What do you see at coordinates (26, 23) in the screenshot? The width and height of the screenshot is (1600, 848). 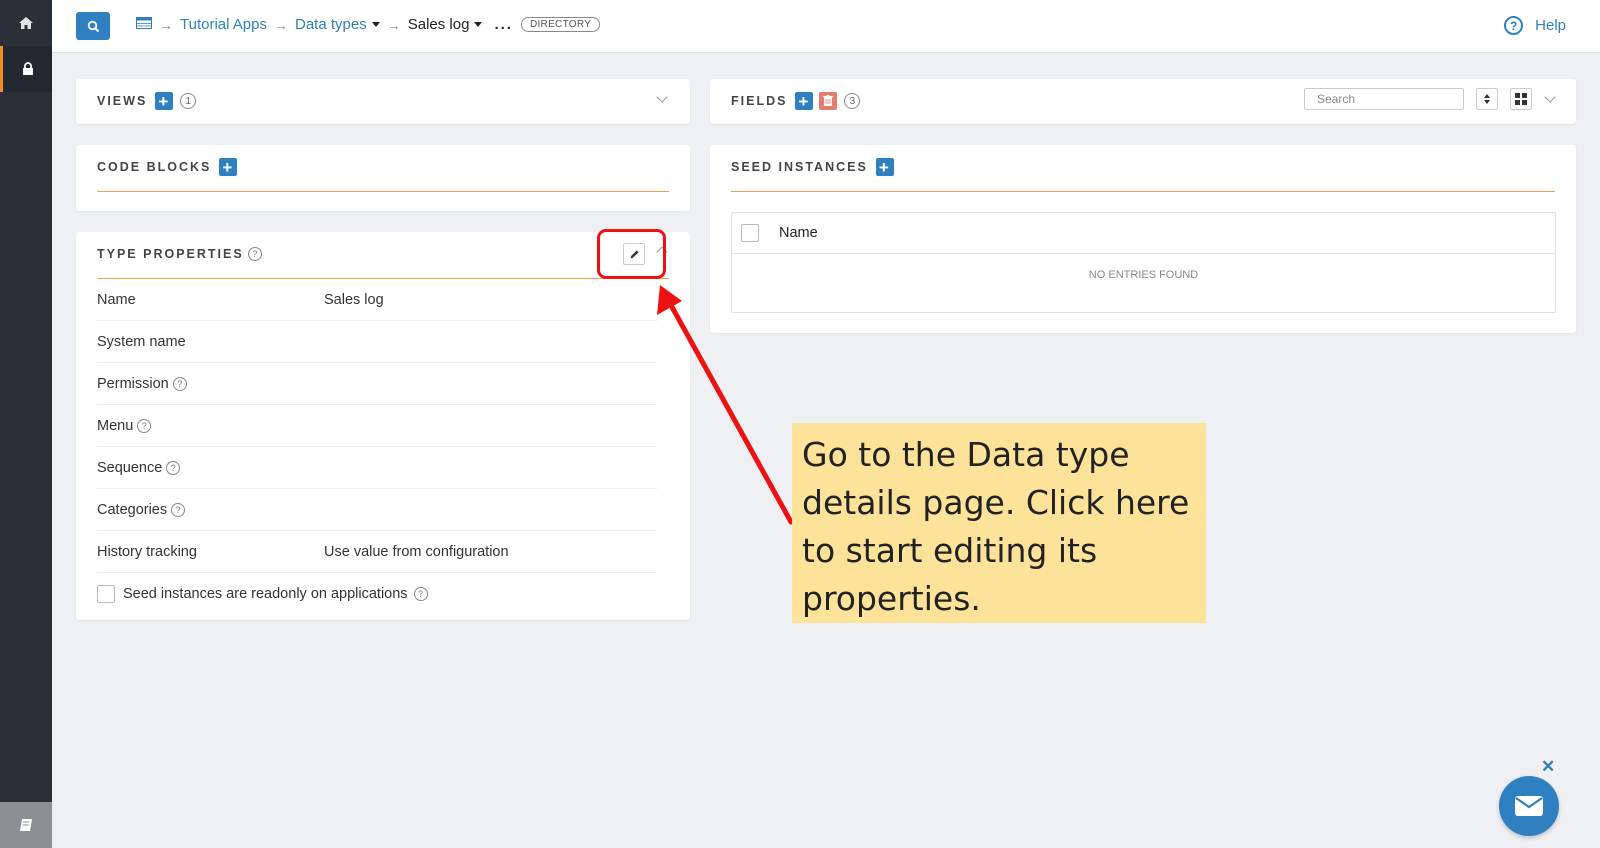 I see `home-icon` at bounding box center [26, 23].